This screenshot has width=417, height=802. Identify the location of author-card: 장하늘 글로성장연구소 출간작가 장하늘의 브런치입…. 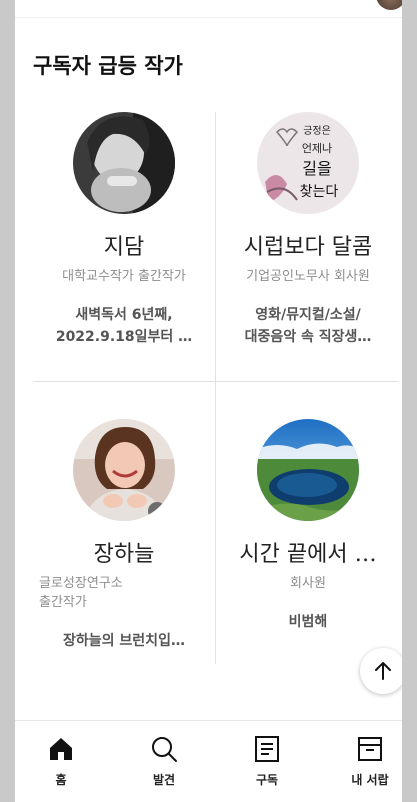
(124, 535).